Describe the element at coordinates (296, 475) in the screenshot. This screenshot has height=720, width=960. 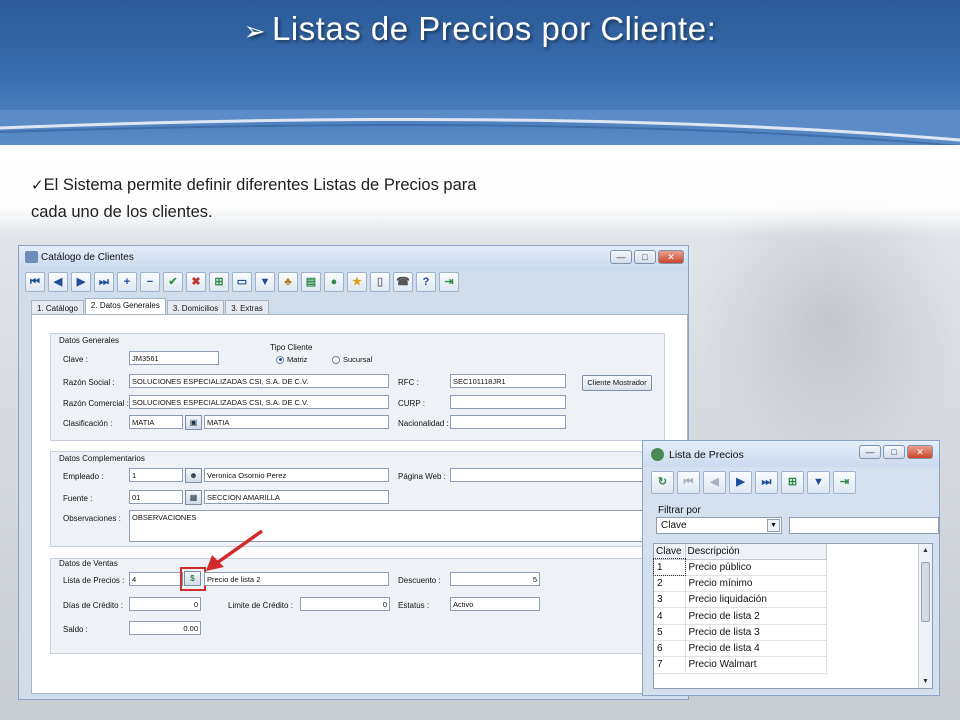
I see `empleado-name-field: Veronica Osornio Perez` at that location.